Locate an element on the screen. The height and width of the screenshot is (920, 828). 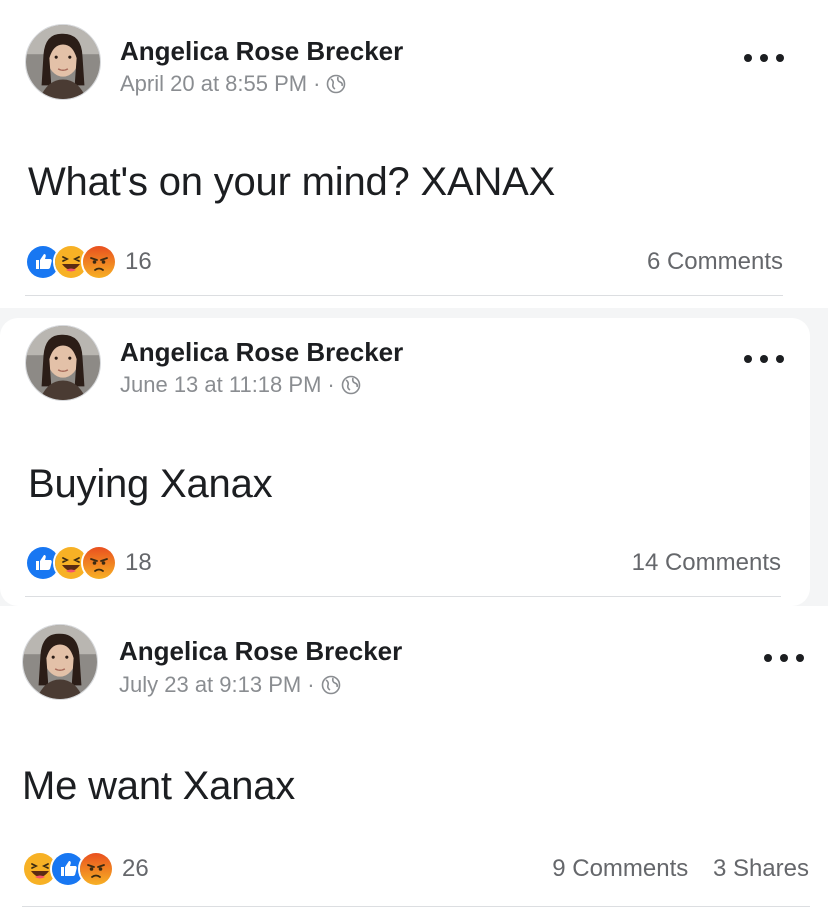
reaction-count: 16 is located at coordinates (138, 261).